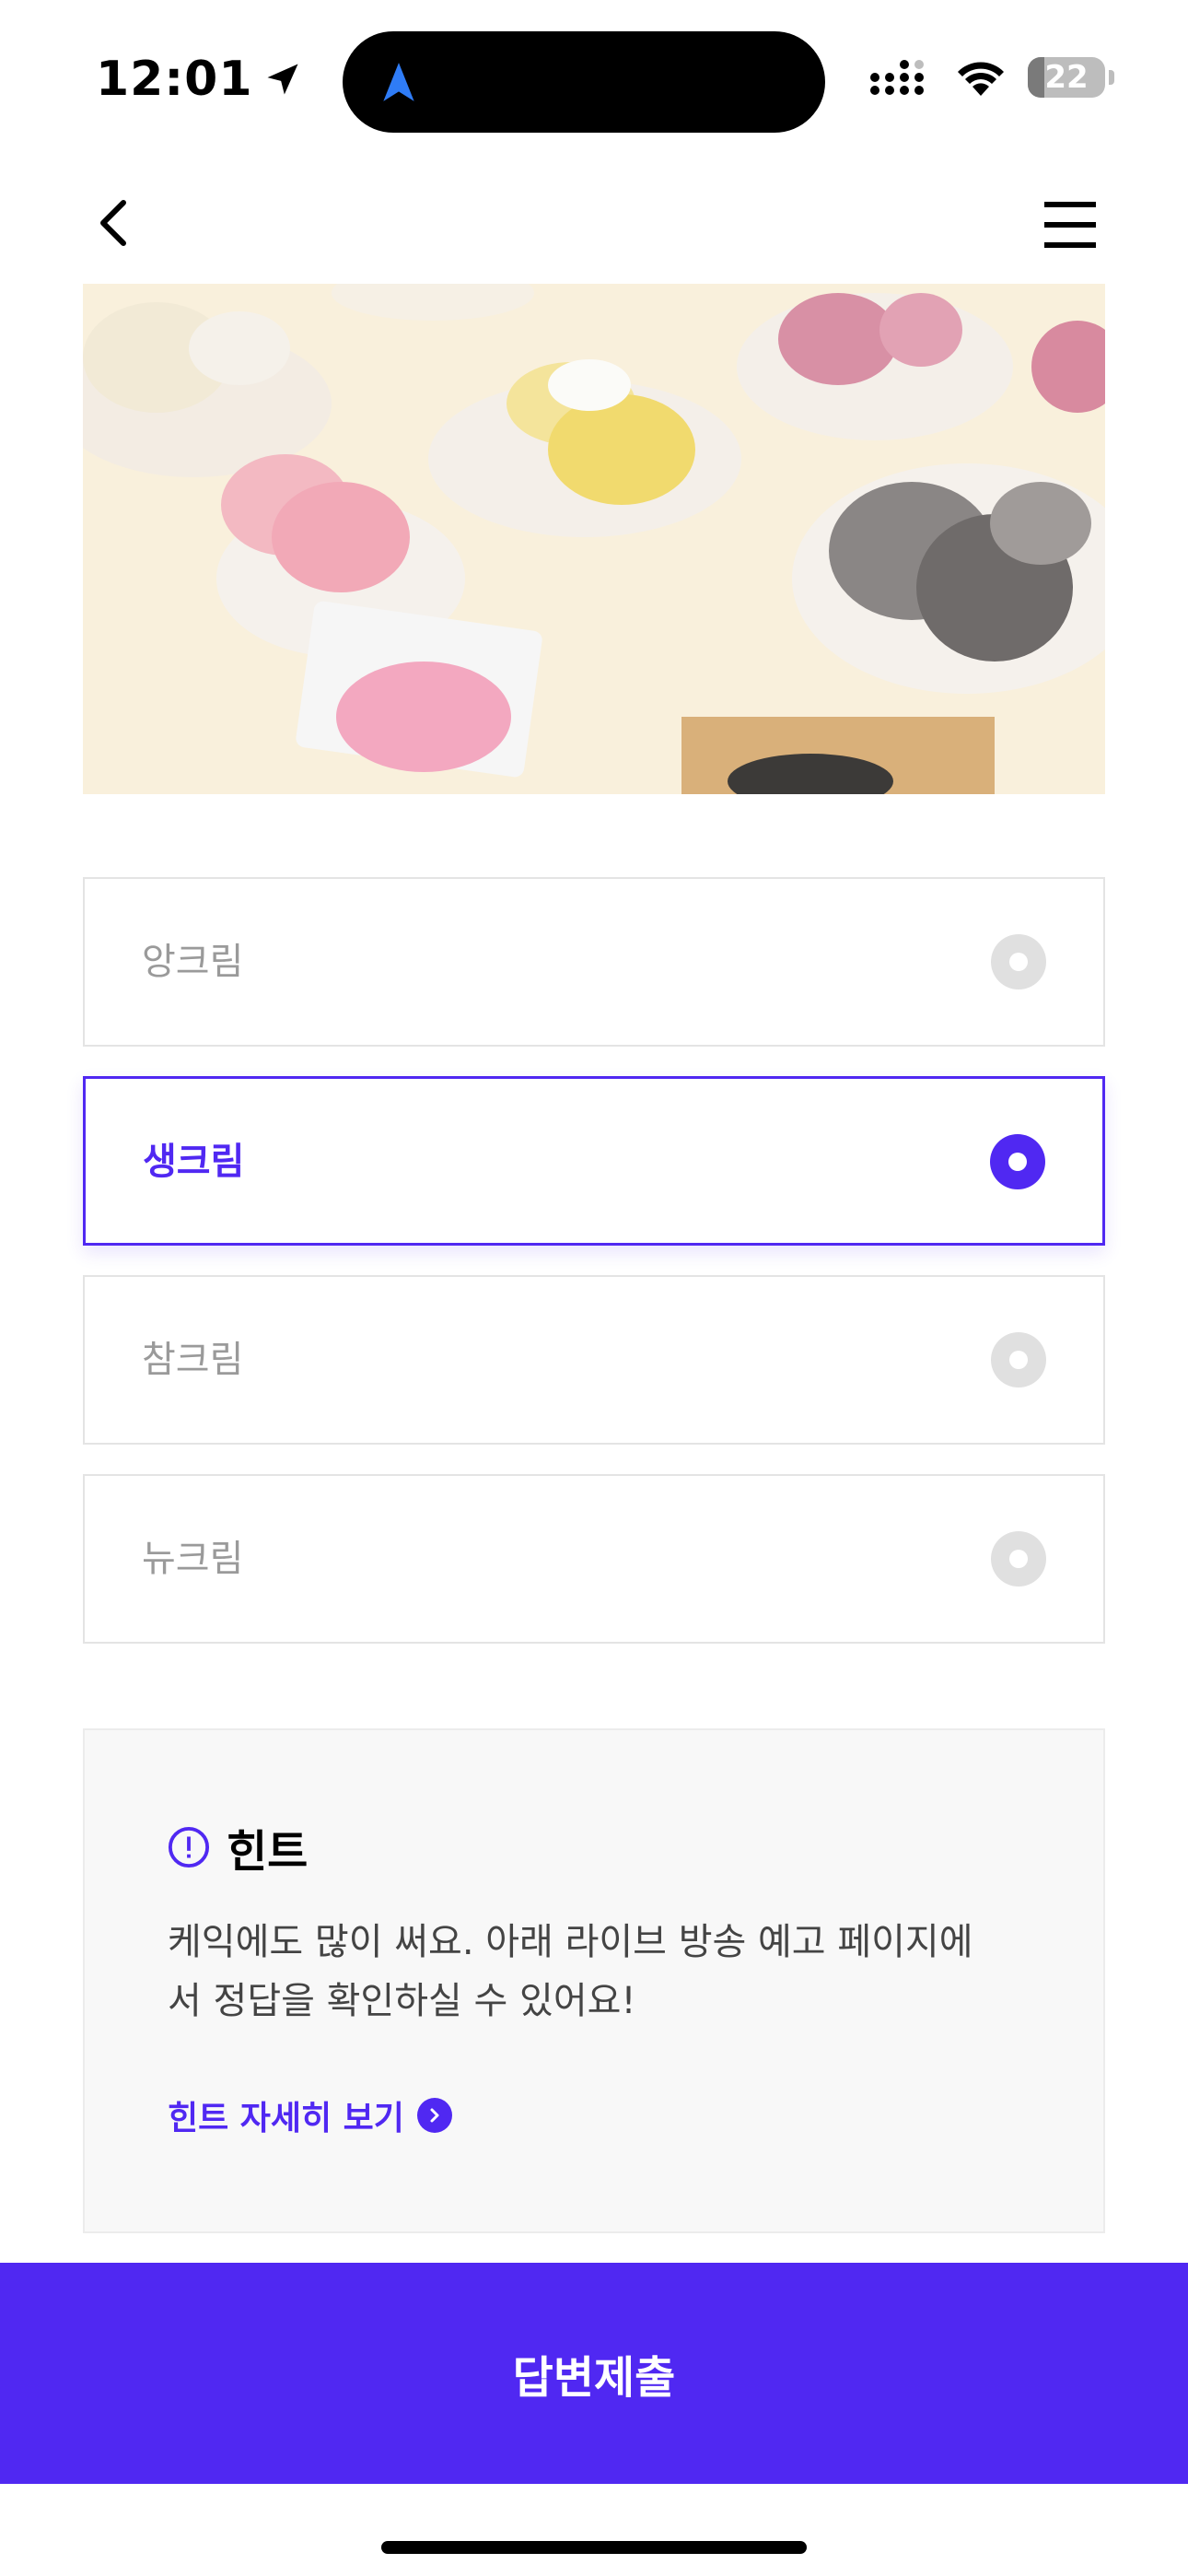  Describe the element at coordinates (897, 77) in the screenshot. I see `cellular-signal-icon` at that location.